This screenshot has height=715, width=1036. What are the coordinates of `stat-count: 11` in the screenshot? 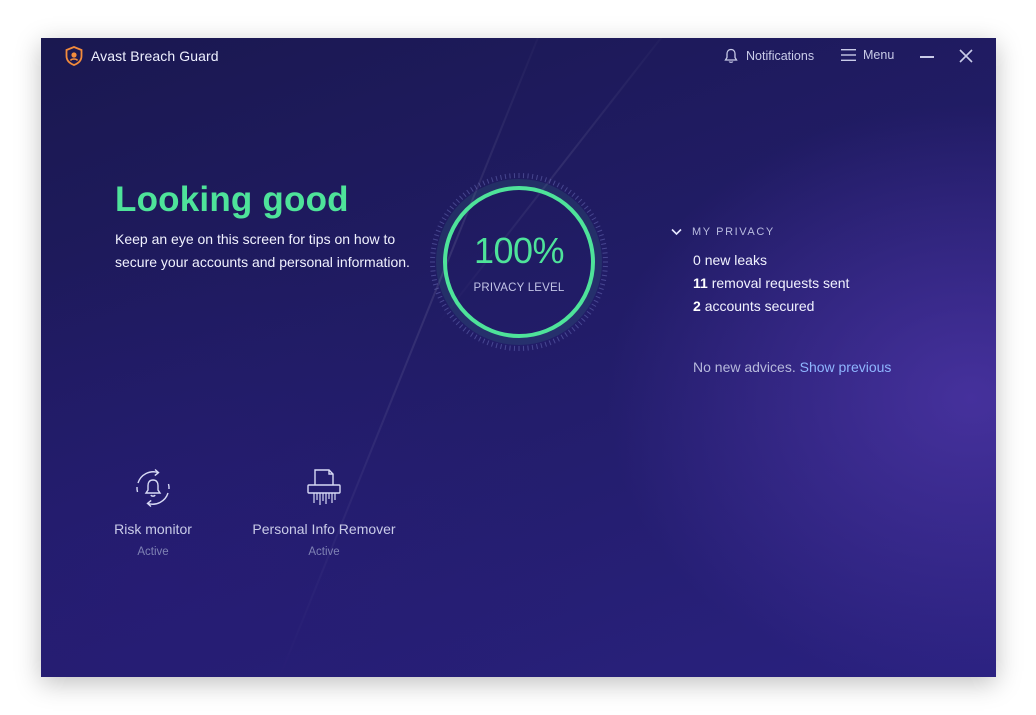 It's located at (700, 283).